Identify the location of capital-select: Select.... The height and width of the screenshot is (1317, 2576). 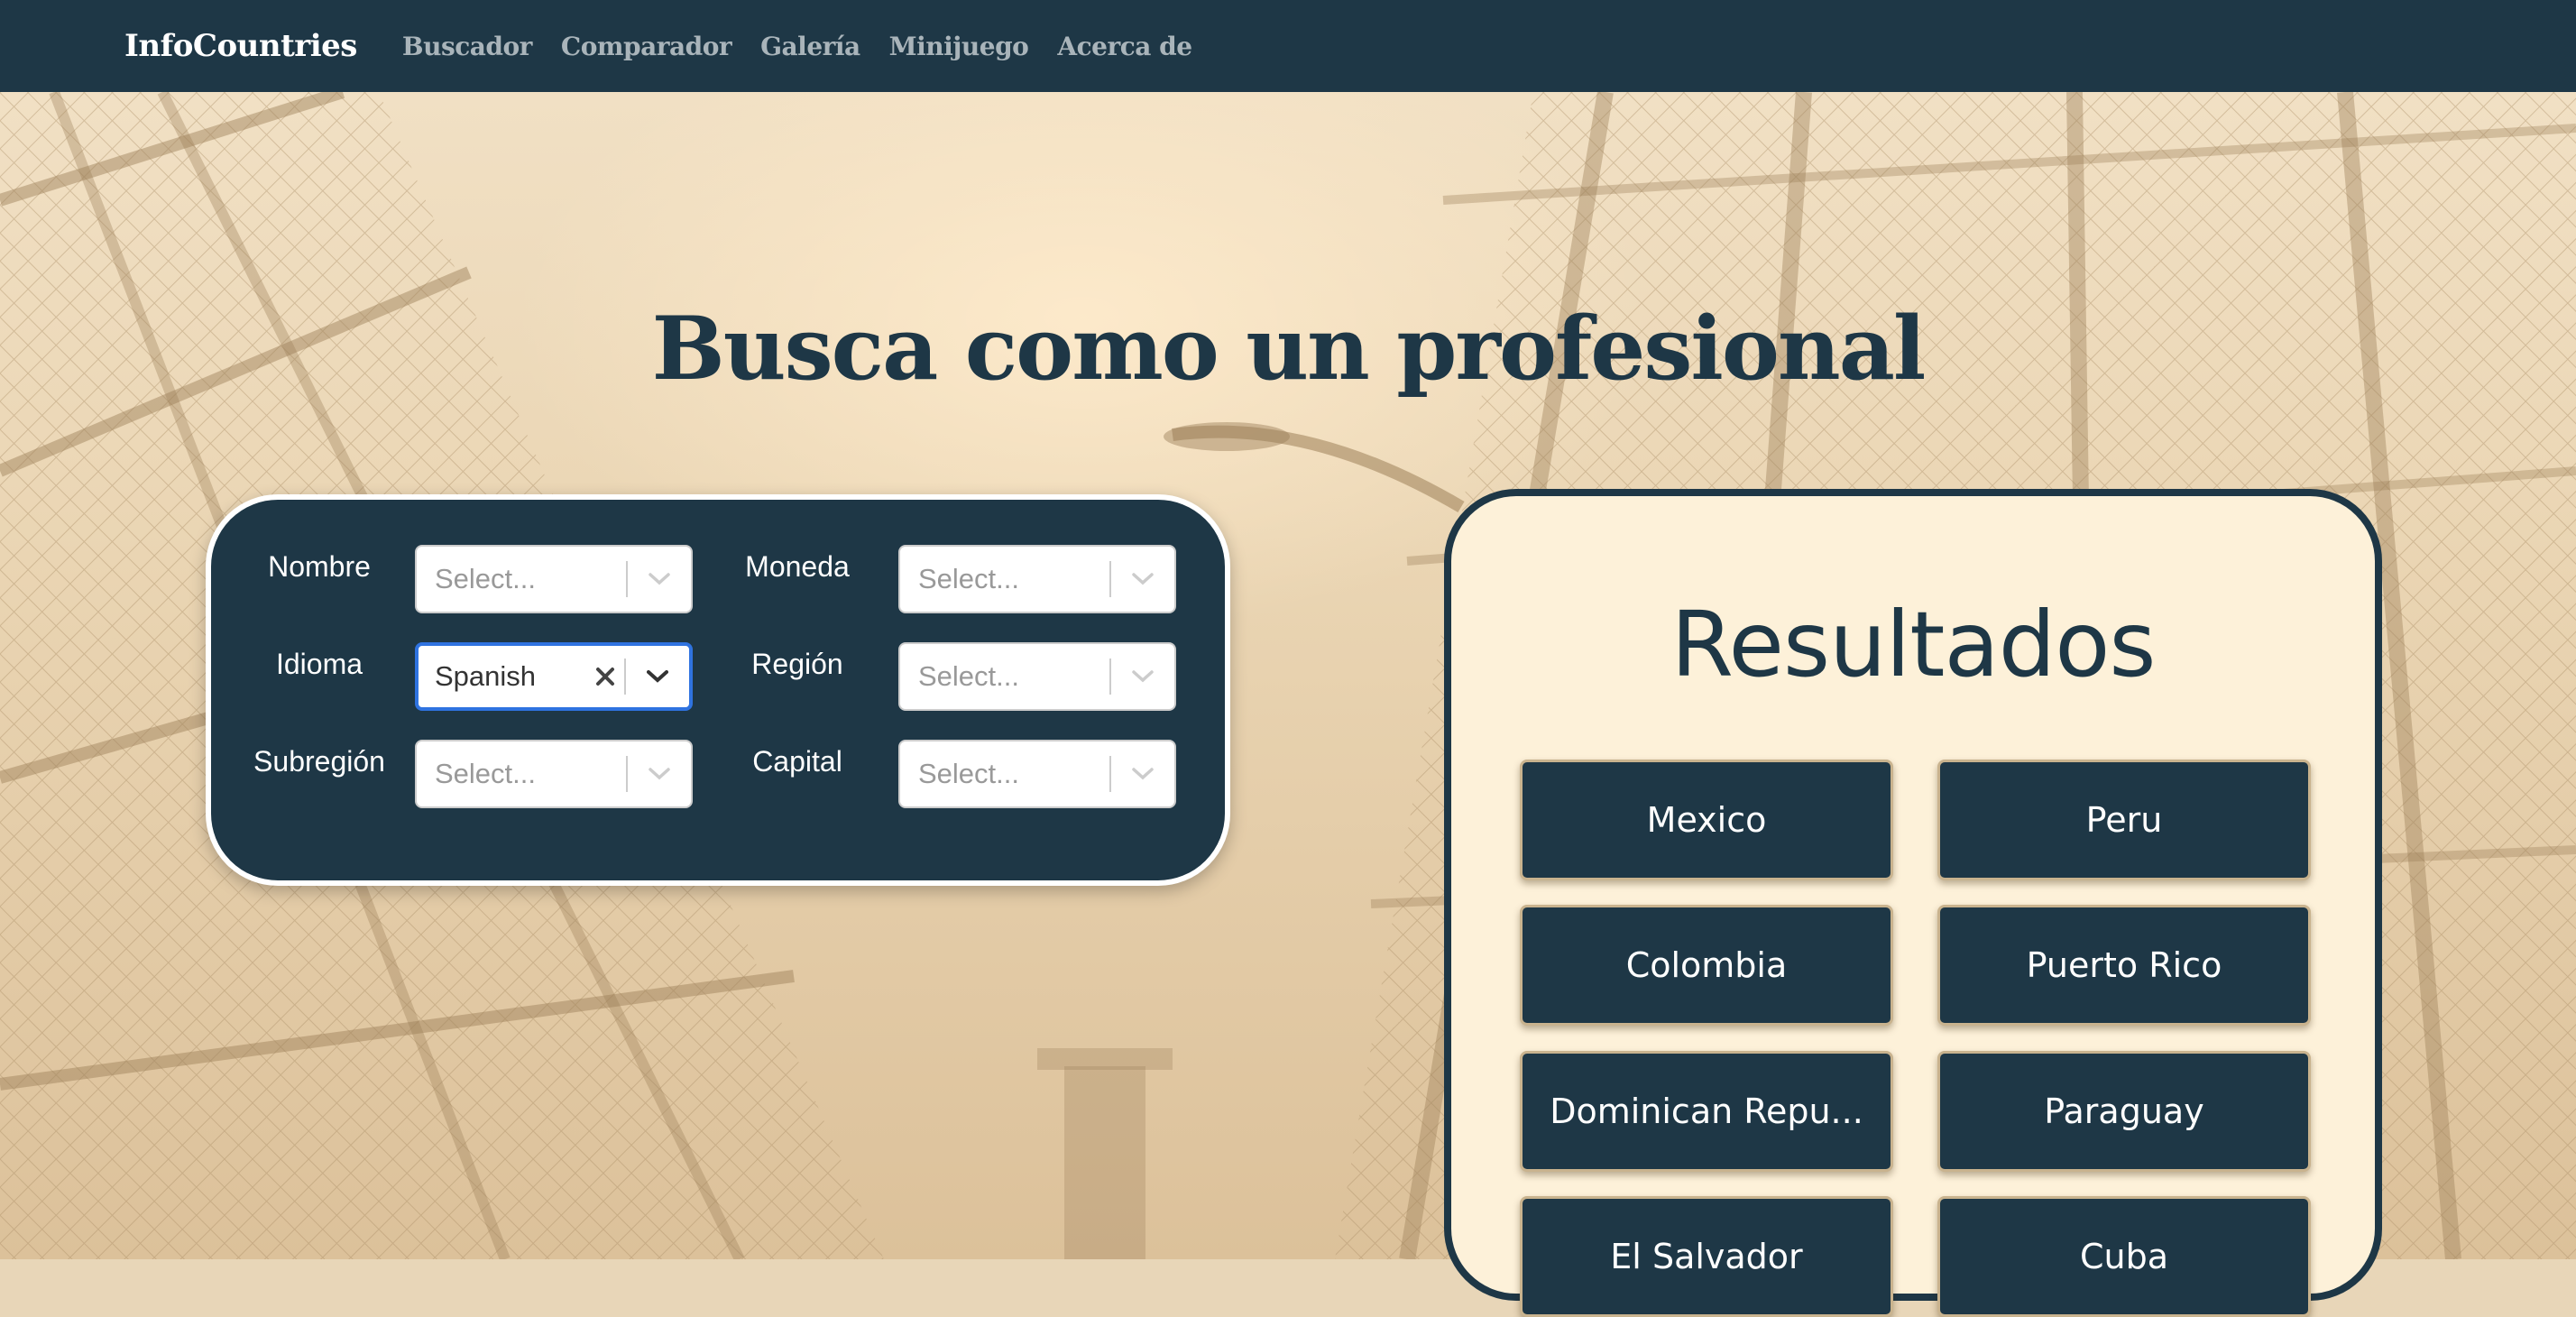
(1037, 774).